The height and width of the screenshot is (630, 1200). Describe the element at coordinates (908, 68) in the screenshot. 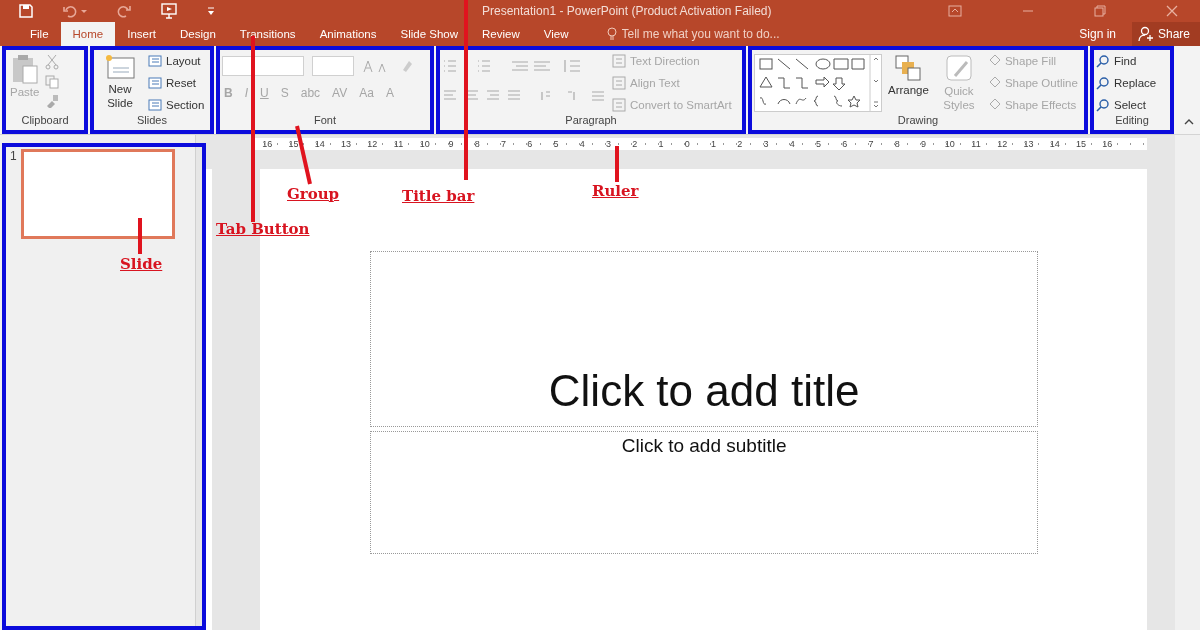

I see `arrange-icon` at that location.